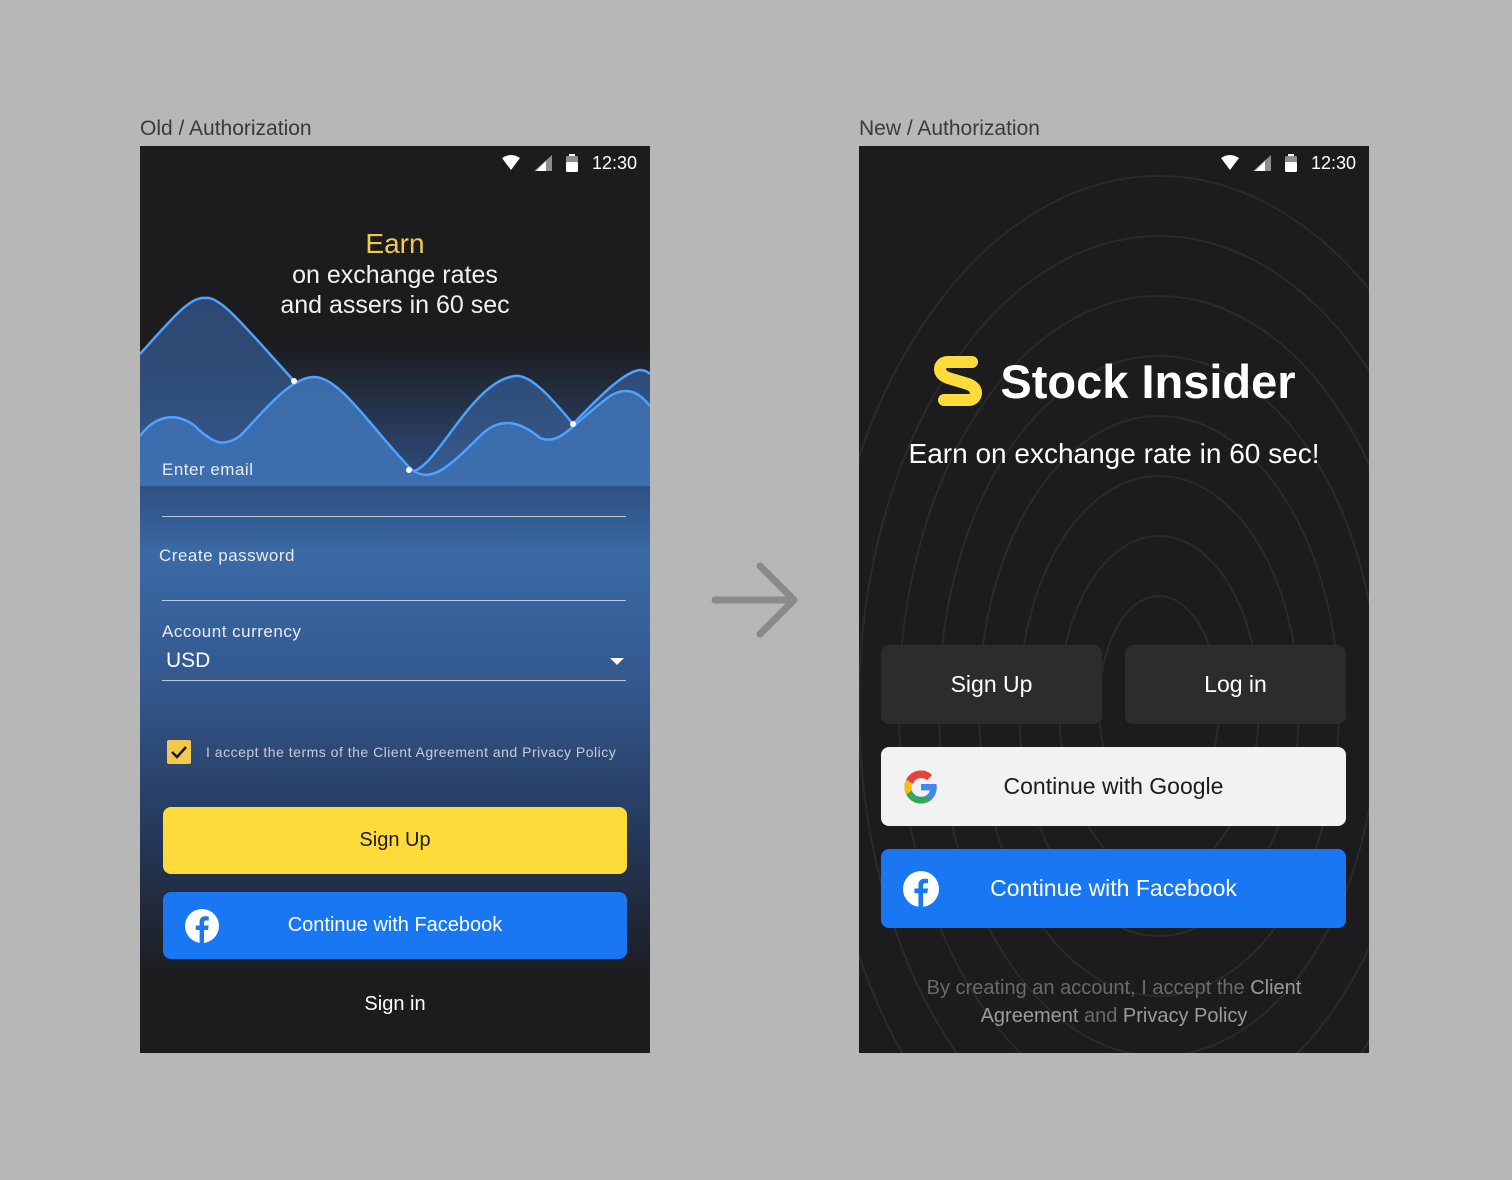 The height and width of the screenshot is (1180, 1512). Describe the element at coordinates (394, 498) in the screenshot. I see `email-input` at that location.